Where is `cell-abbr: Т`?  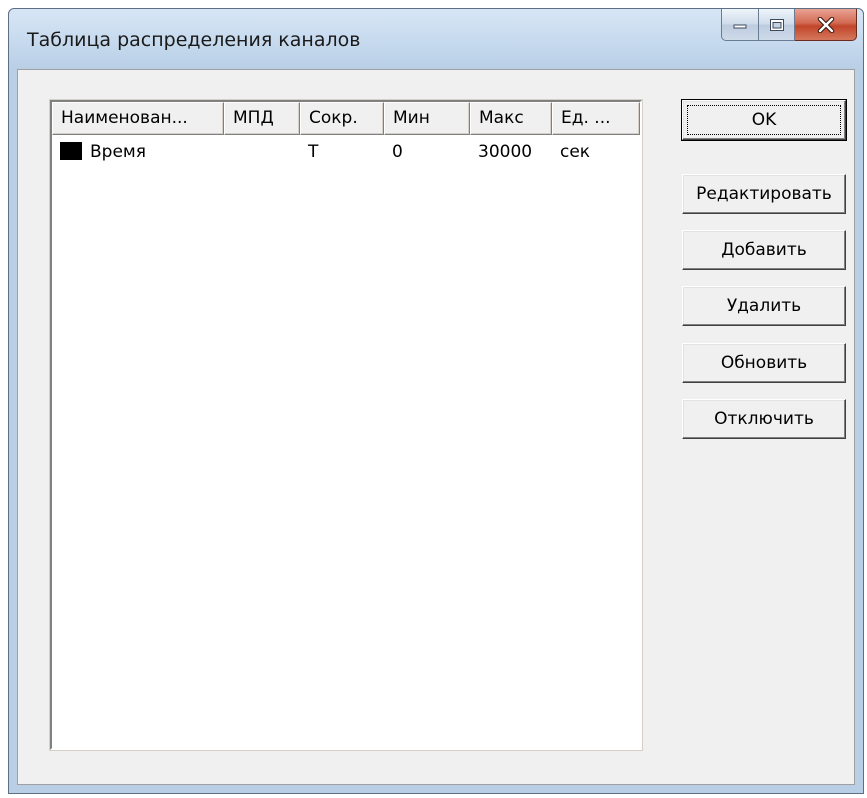 cell-abbr: Т is located at coordinates (313, 152).